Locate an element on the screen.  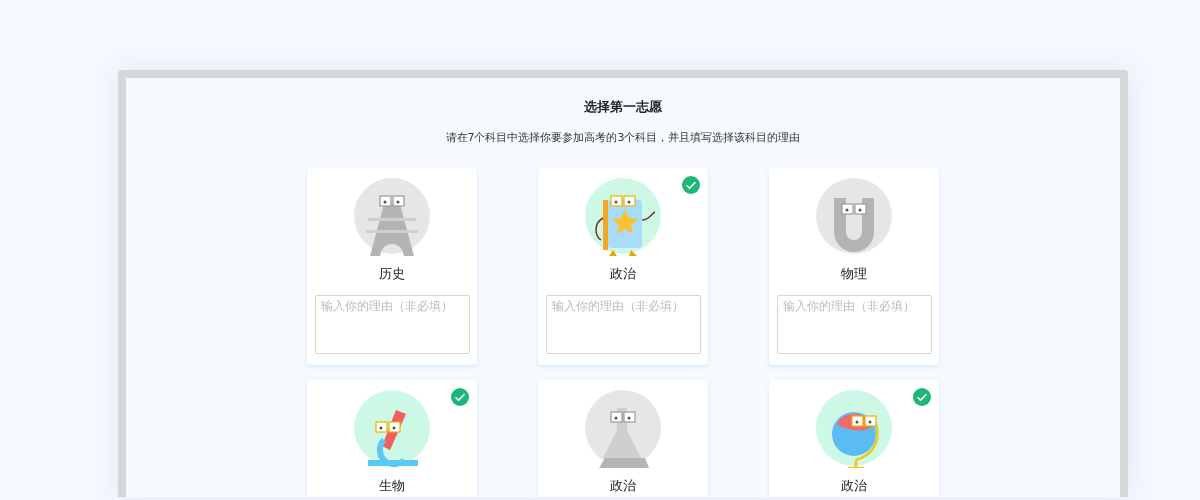
subject-name: 物理 is located at coordinates (854, 273).